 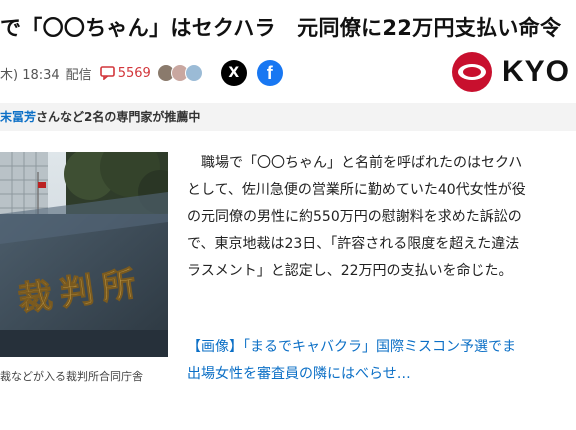 What do you see at coordinates (281, 28) in the screenshot?
I see `article-headline: で「〇〇ちゃん」はセクハラ 元同僚に22万円支払い命令` at bounding box center [281, 28].